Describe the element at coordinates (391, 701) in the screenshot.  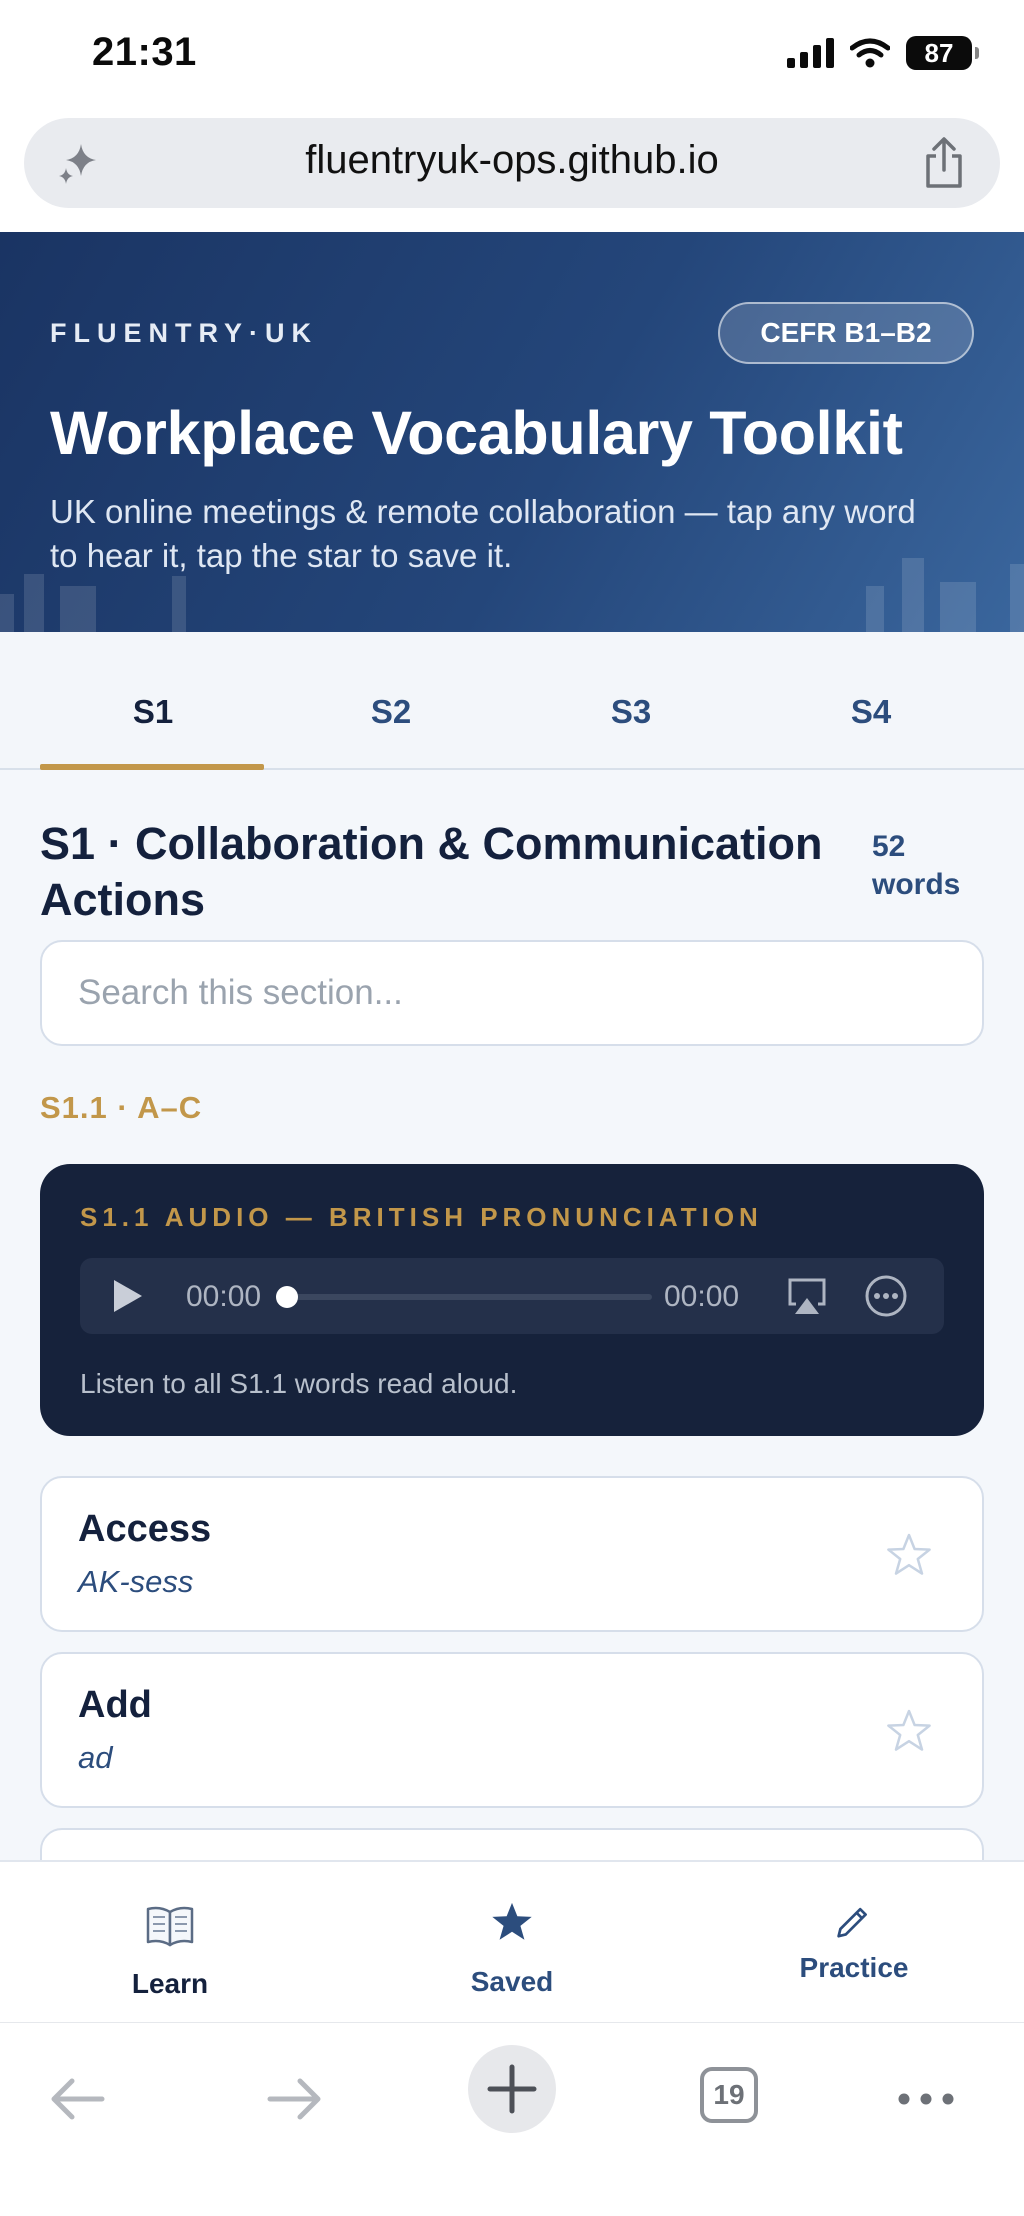
I see `tab-s2: S2` at that location.